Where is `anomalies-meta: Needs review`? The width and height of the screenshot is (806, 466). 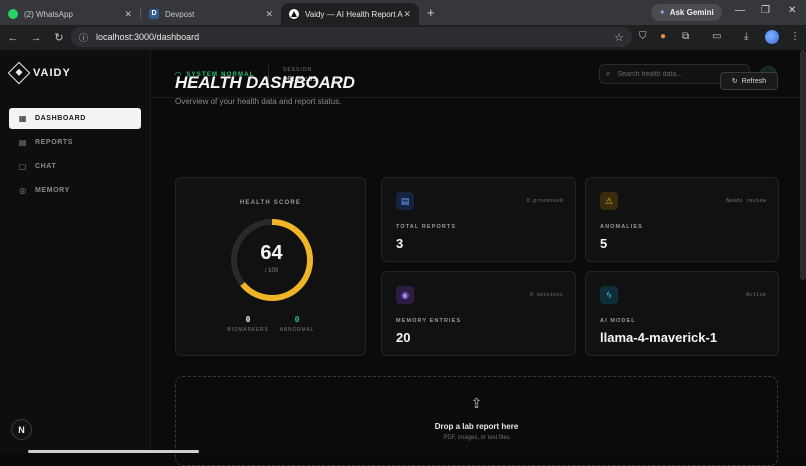 anomalies-meta: Needs review is located at coordinates (746, 201).